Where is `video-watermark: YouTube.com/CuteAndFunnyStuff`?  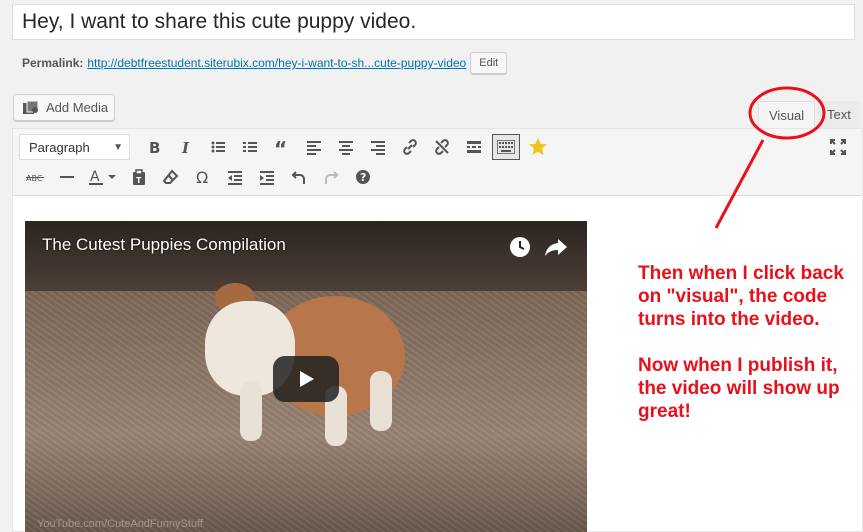 video-watermark: YouTube.com/CuteAndFunnyStuff is located at coordinates (120, 524).